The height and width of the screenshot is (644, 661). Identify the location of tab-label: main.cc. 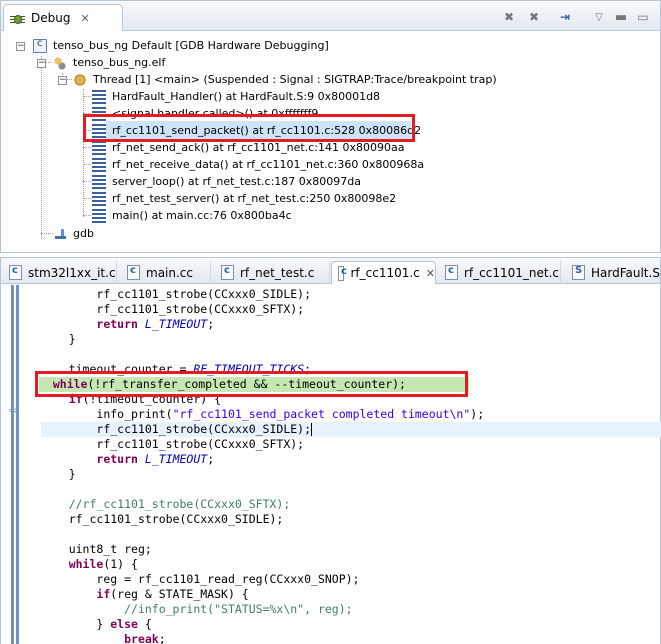
(169, 272).